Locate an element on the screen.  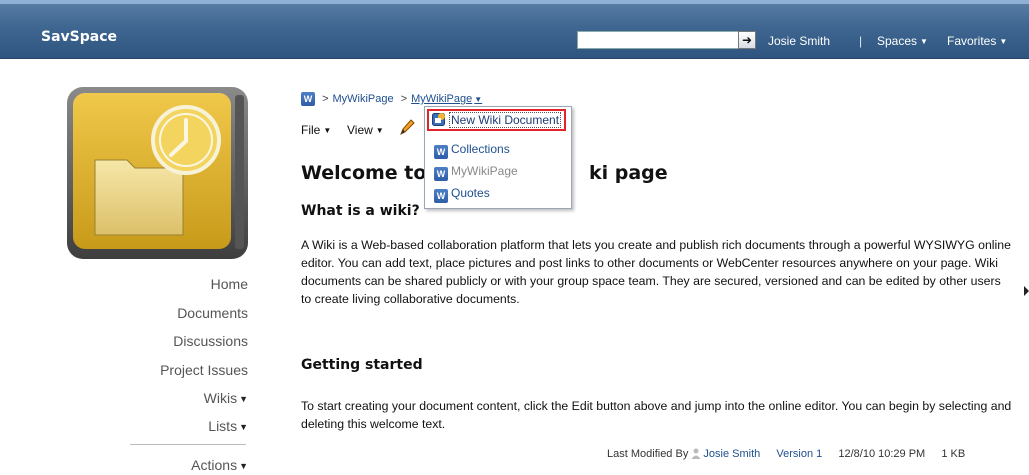
sidebar-item-discussions: Discussions is located at coordinates (154, 341).